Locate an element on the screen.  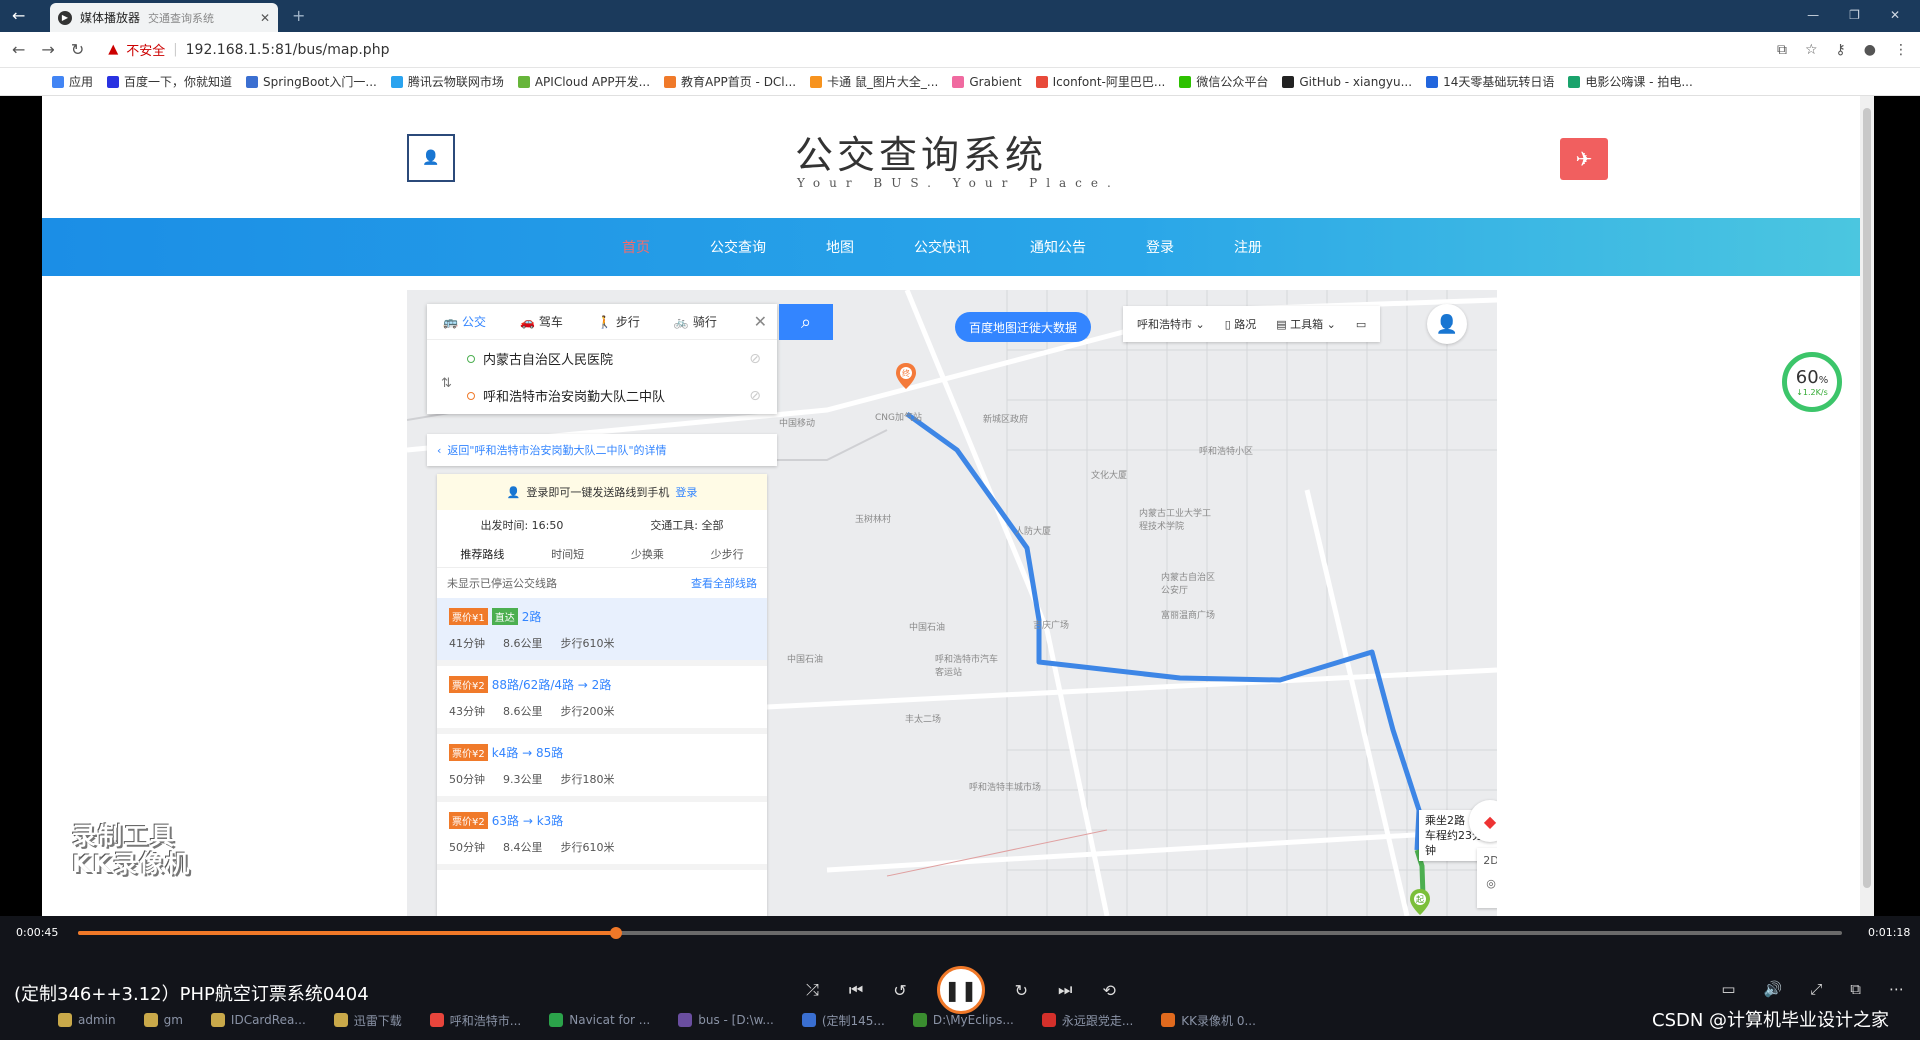
nav-item: 公交查询 is located at coordinates (738, 247).